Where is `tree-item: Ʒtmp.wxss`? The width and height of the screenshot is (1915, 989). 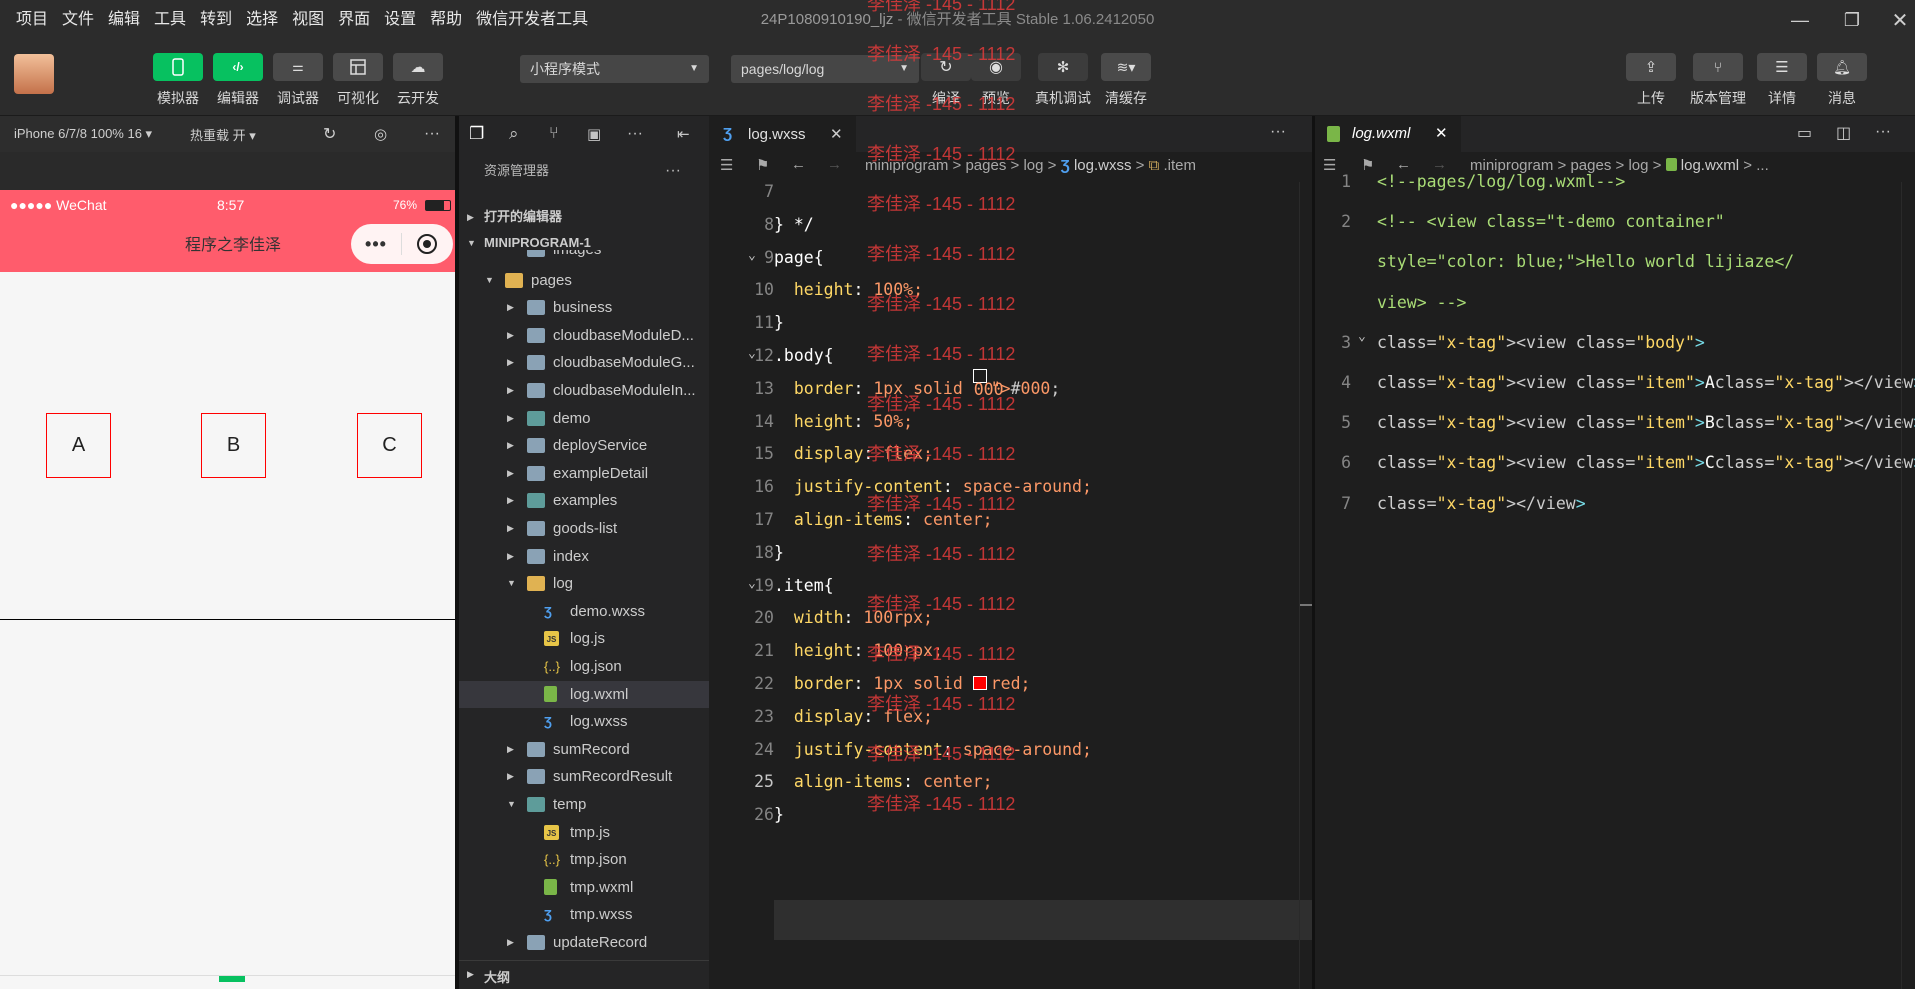 tree-item: Ʒtmp.wxss is located at coordinates (584, 914).